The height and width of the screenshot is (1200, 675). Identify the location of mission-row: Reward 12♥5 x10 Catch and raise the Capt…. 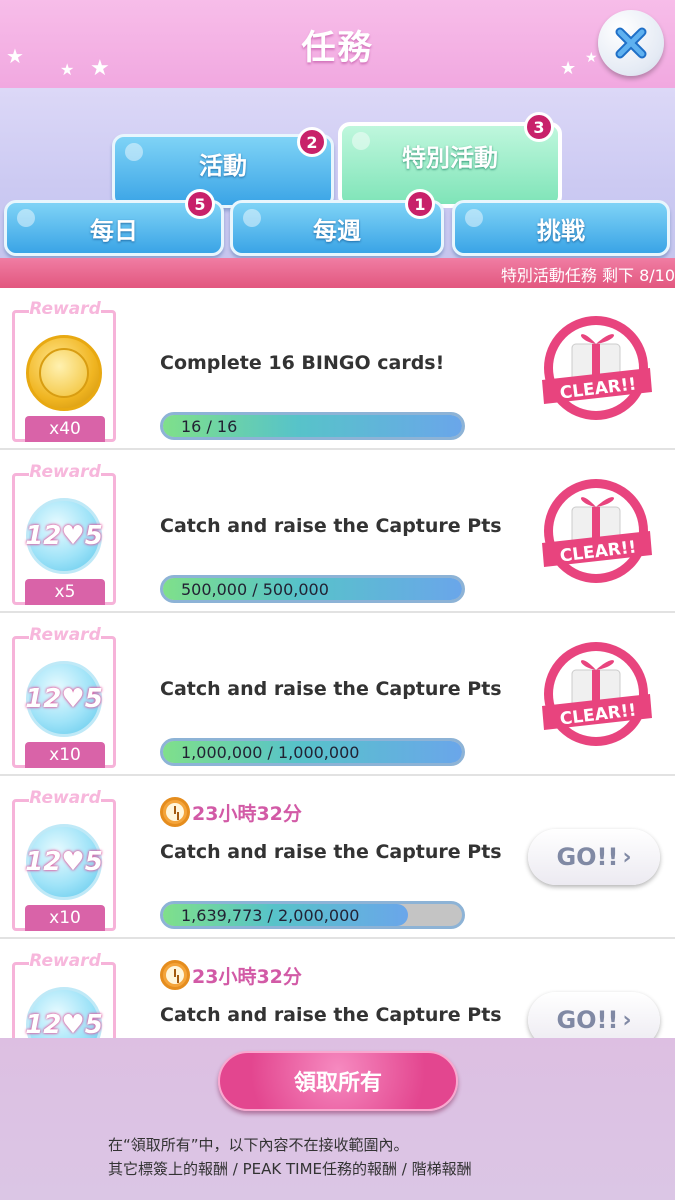
(337, 695).